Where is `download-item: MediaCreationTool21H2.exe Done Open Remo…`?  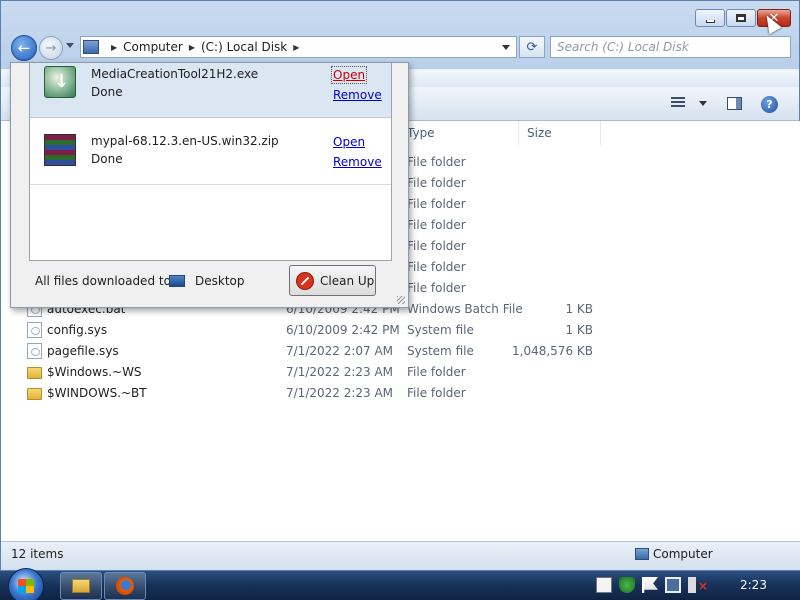
download-item: MediaCreationTool21H2.exe Done Open Remo… is located at coordinates (210, 90).